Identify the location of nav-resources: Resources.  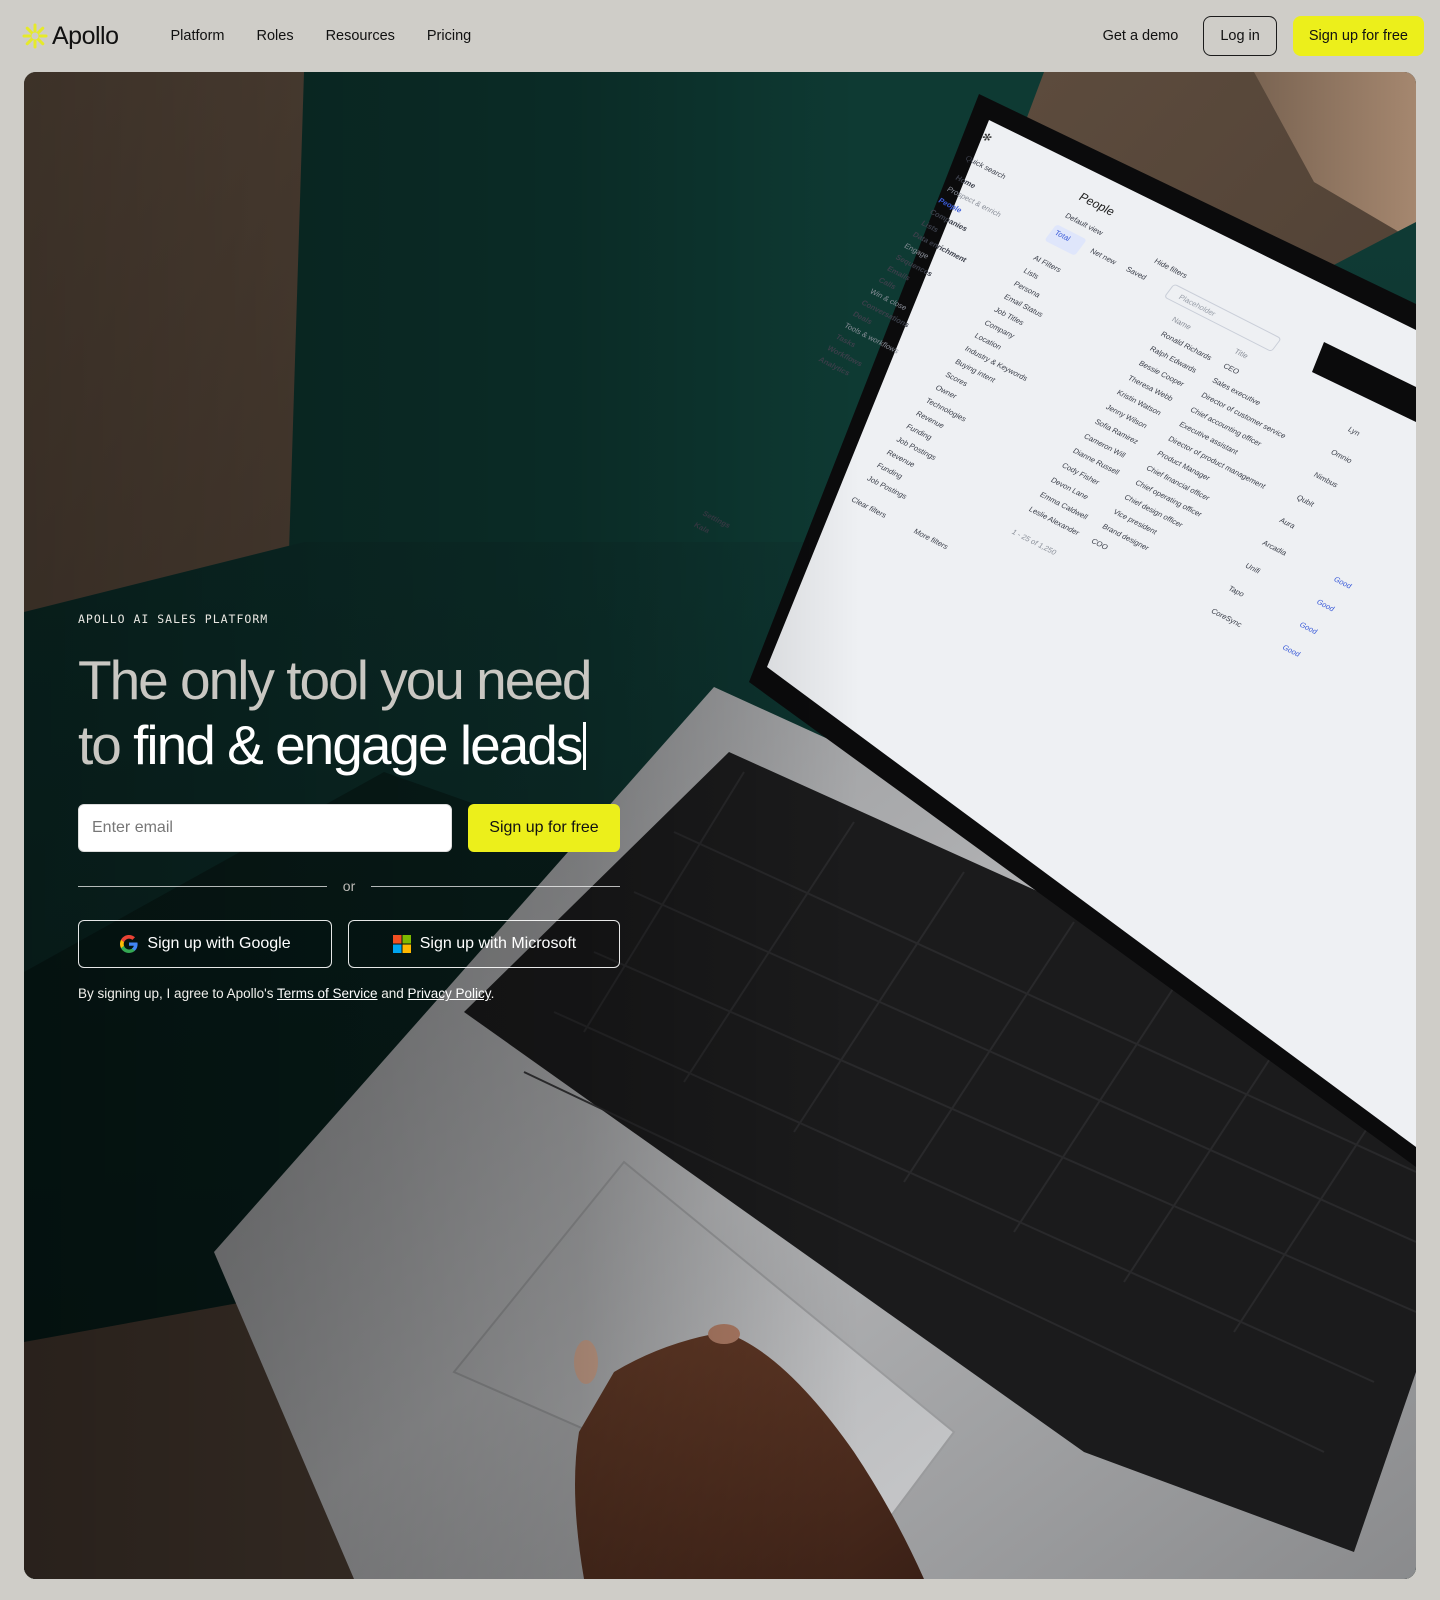
(360, 36).